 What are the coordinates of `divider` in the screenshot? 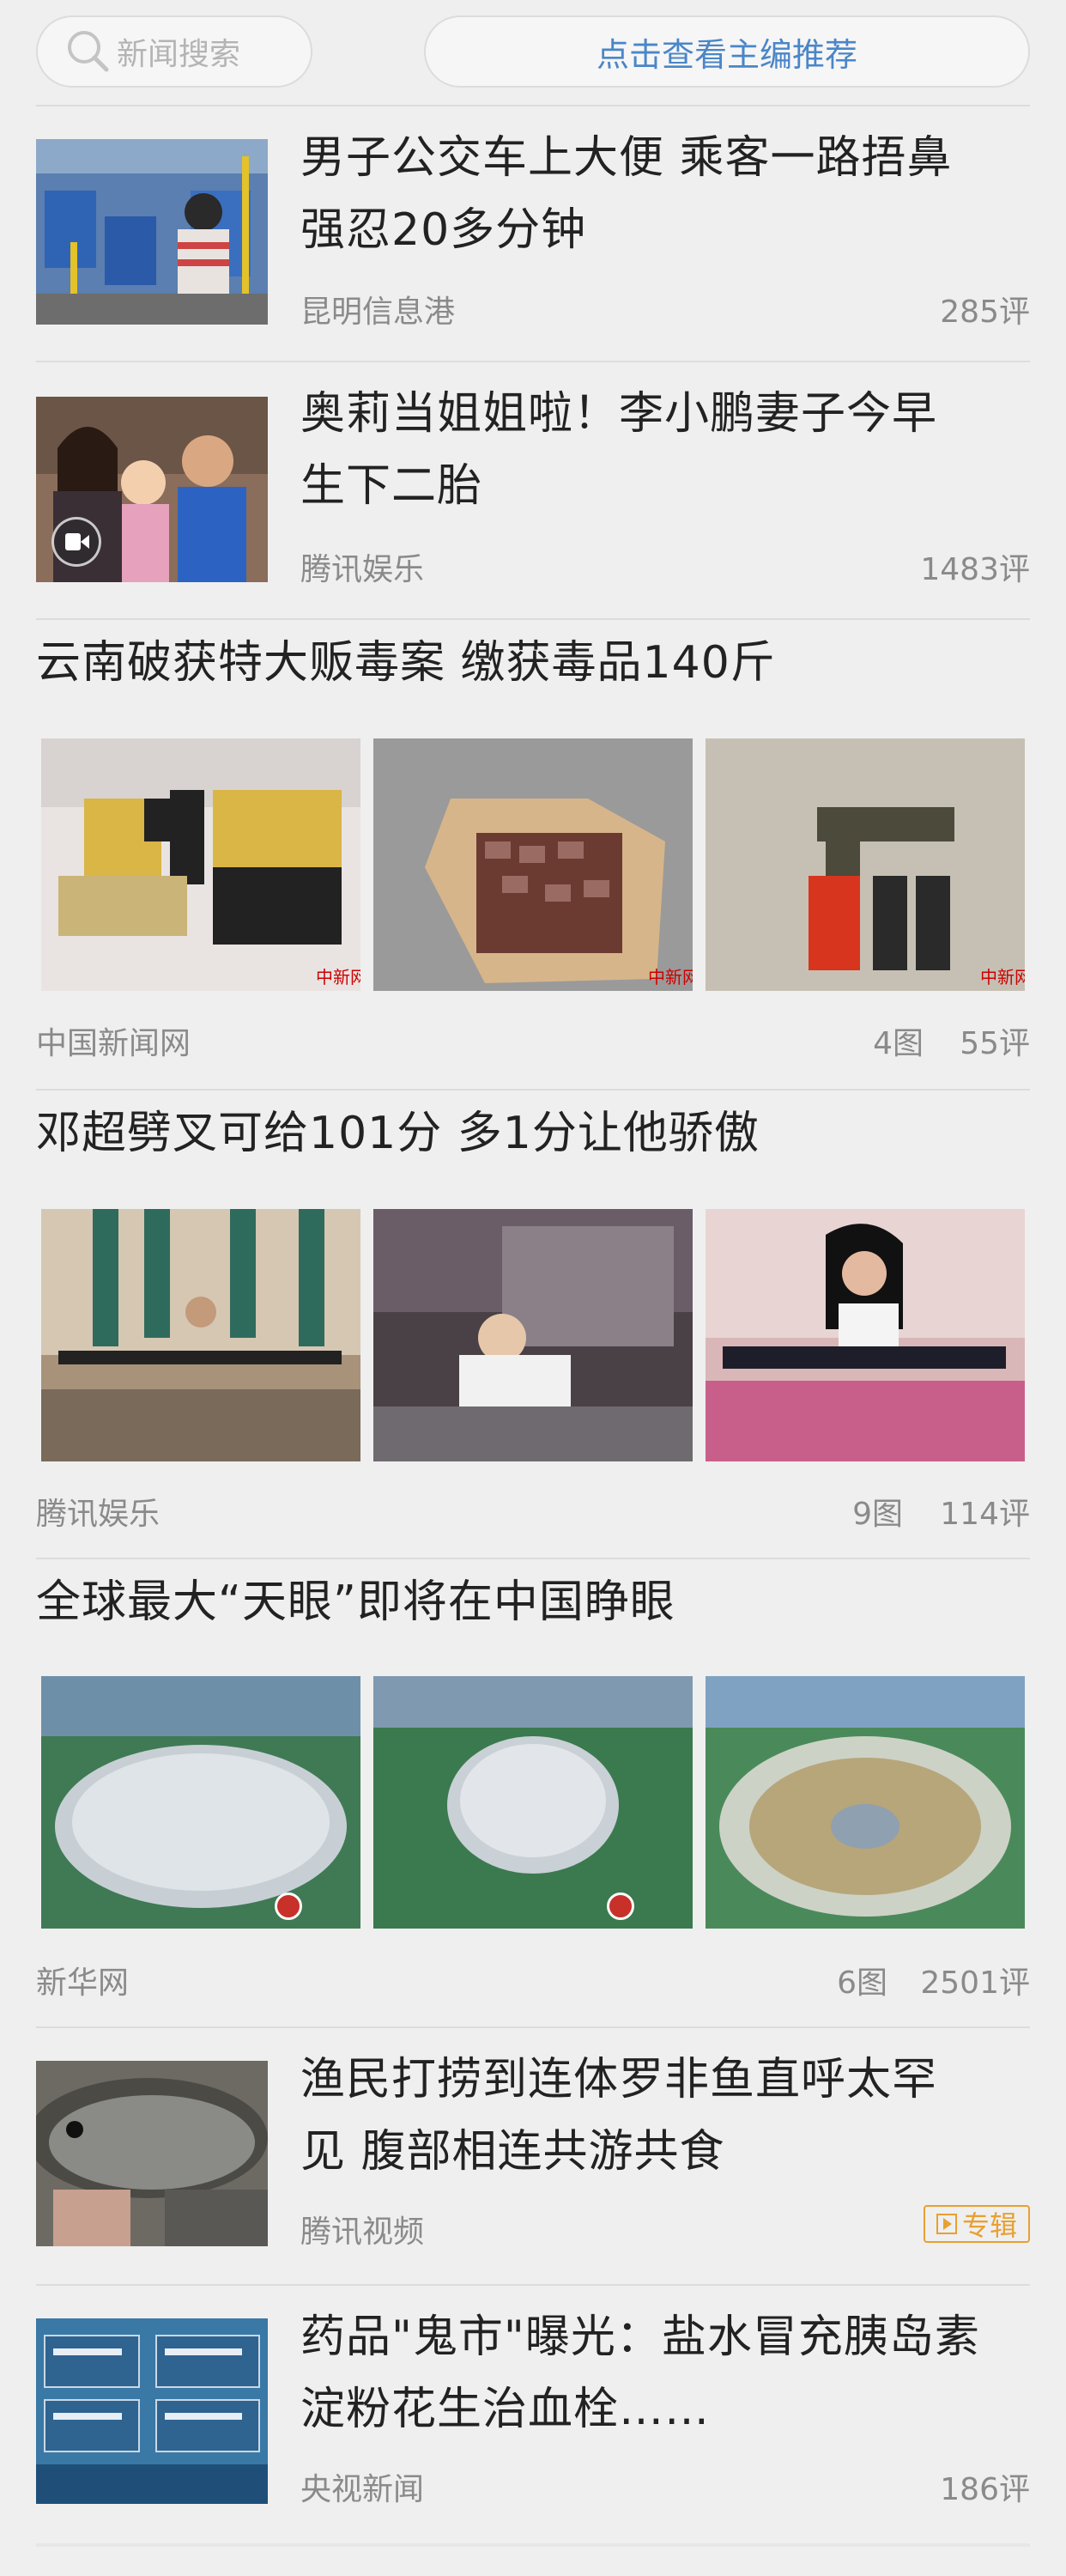 It's located at (533, 2545).